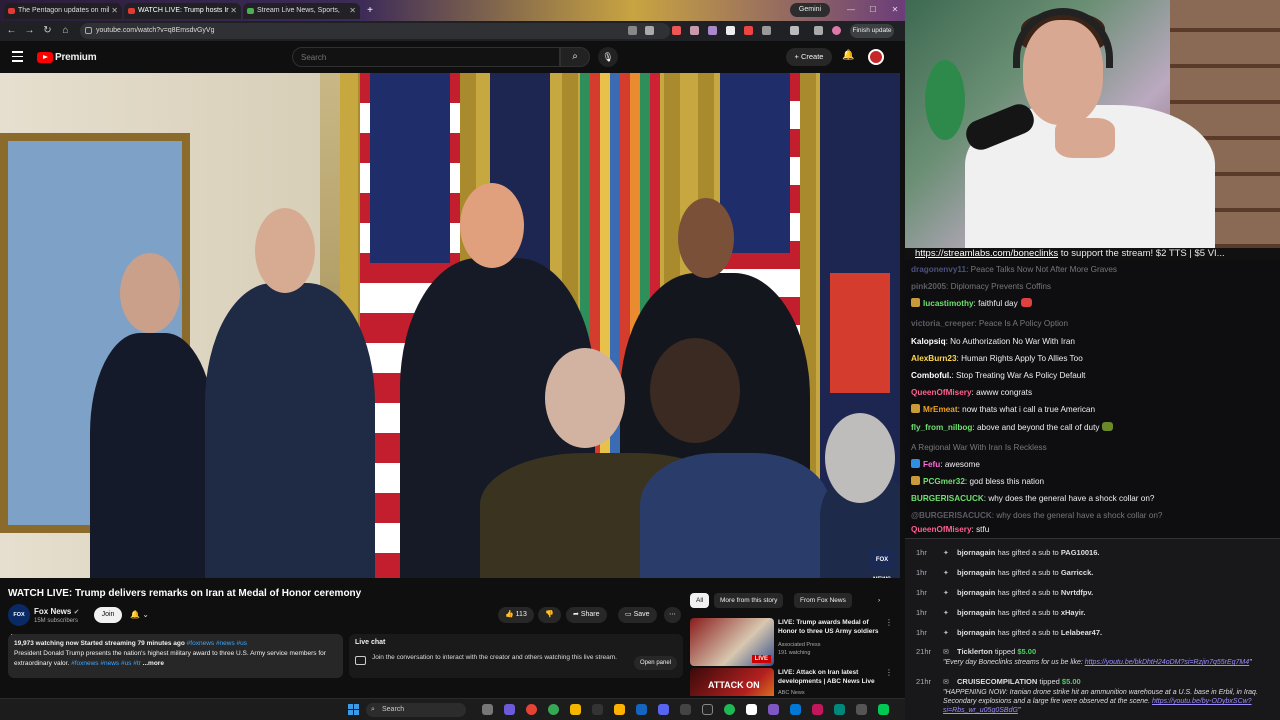 This screenshot has height=720, width=1280. I want to click on account-avatar, so click(876, 57).